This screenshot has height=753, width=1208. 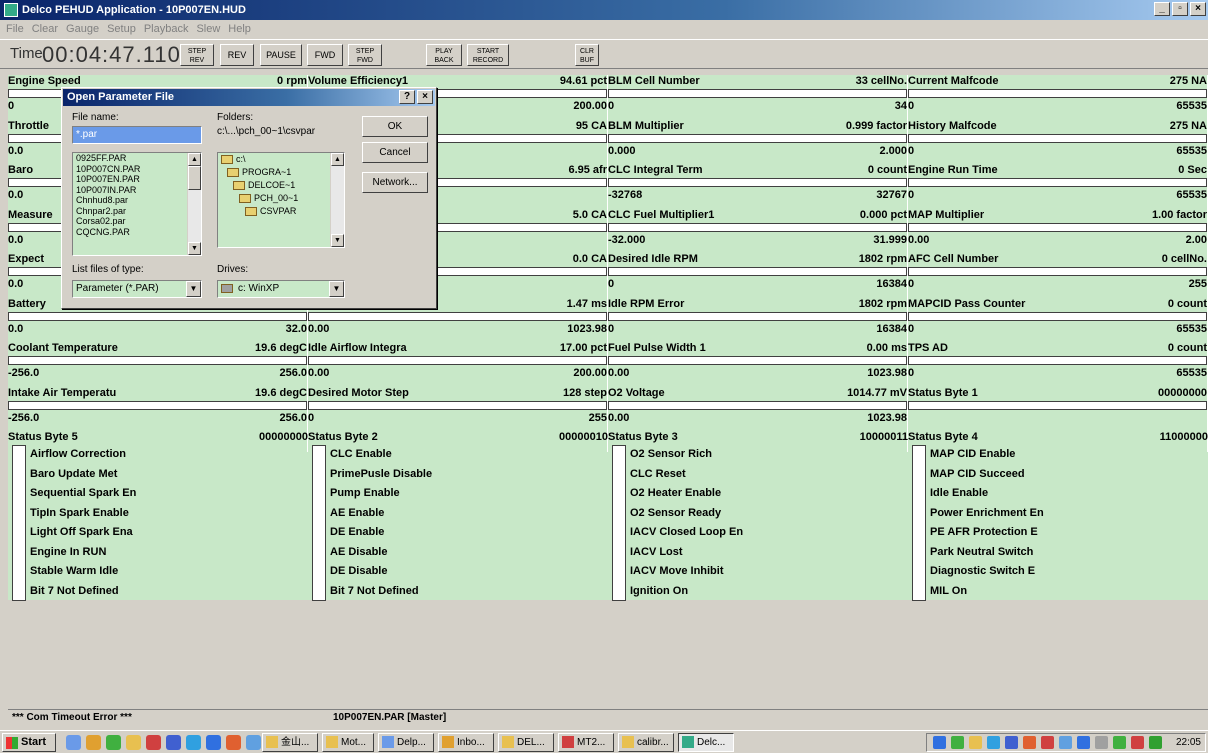 What do you see at coordinates (1162, 9) in the screenshot?
I see `minimize-button: _` at bounding box center [1162, 9].